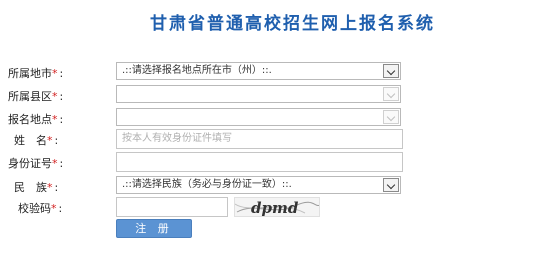 The height and width of the screenshot is (259, 540). I want to click on captcha-label: 校验码*:, so click(40, 208).